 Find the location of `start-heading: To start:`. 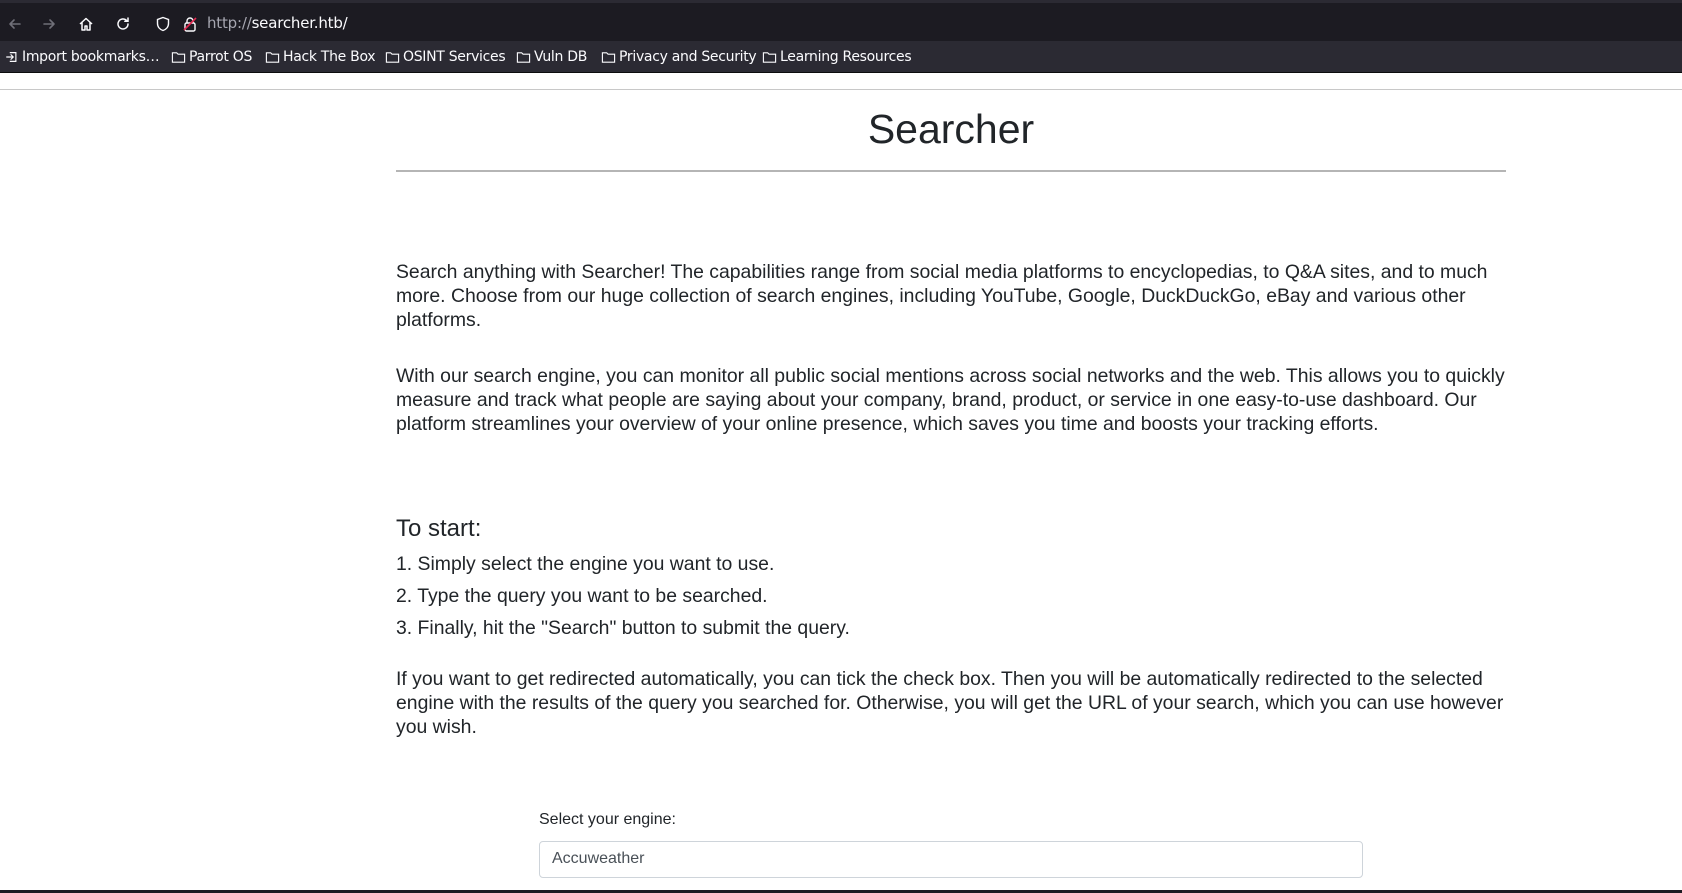

start-heading: To start: is located at coordinates (439, 528).